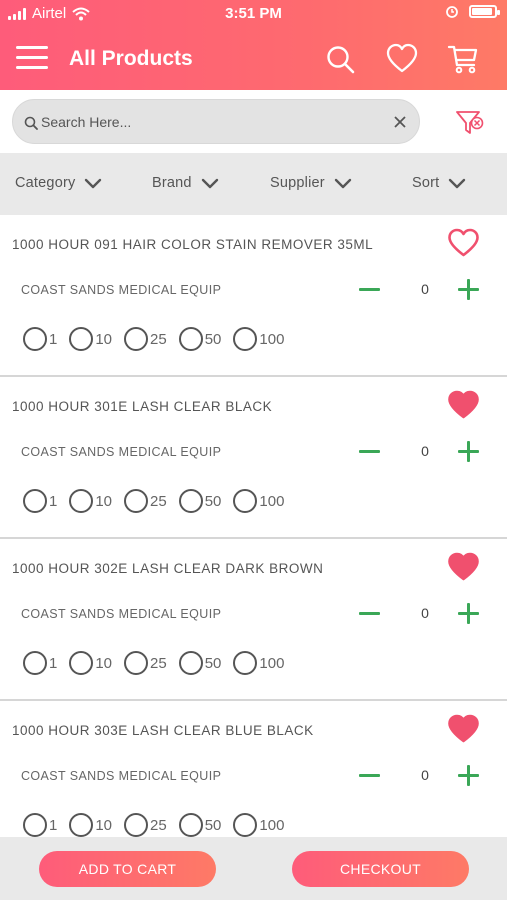 This screenshot has width=507, height=900. Describe the element at coordinates (45, 183) in the screenshot. I see `filter-label: Category` at that location.